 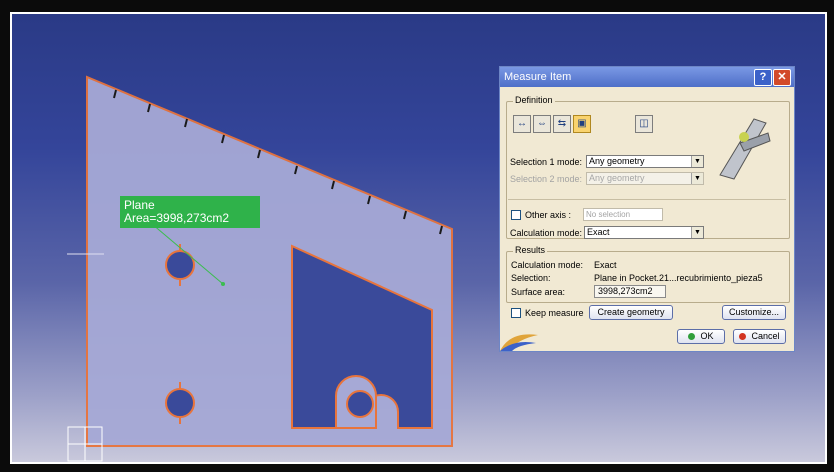 What do you see at coordinates (522, 124) in the screenshot?
I see `measure-item-icon: ↔` at bounding box center [522, 124].